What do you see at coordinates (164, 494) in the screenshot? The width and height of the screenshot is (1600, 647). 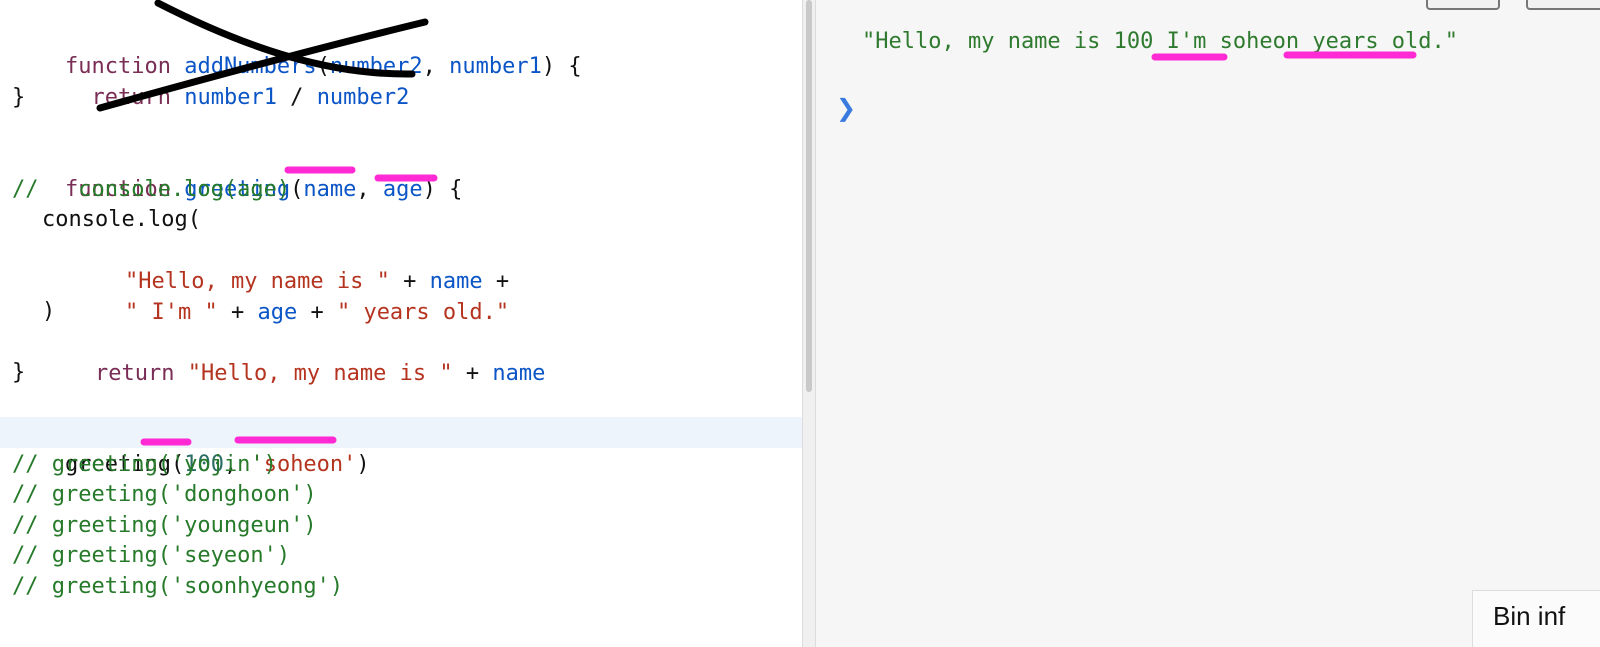 I see `comment-line: // greeting('donghoon')` at bounding box center [164, 494].